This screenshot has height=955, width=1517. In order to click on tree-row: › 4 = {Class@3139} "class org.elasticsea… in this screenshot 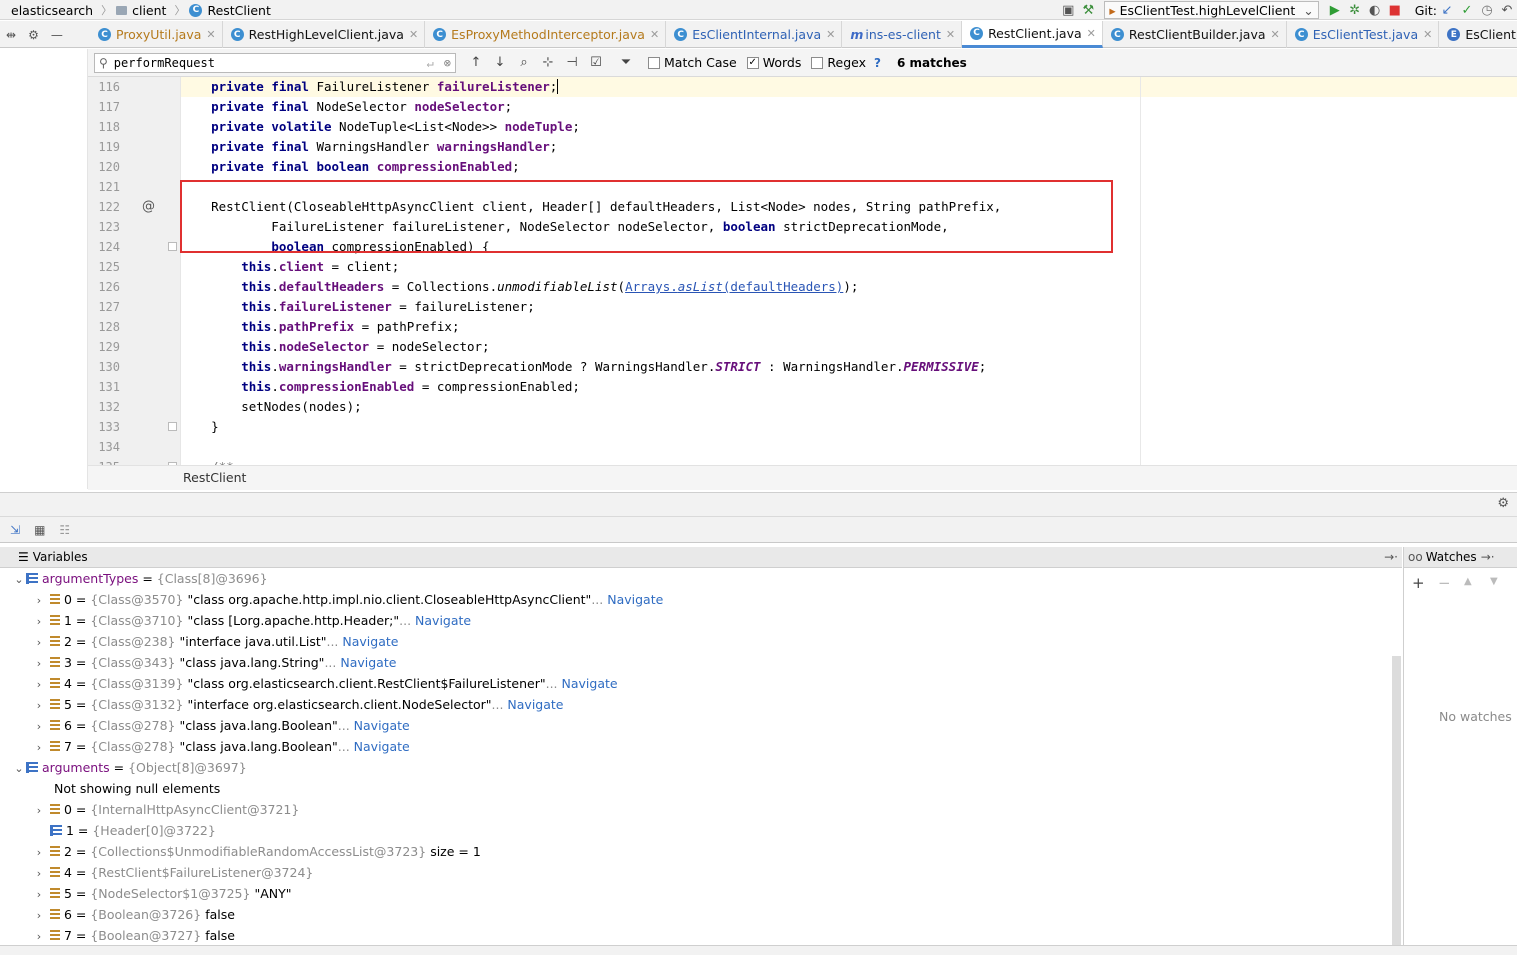, I will do `click(325, 683)`.